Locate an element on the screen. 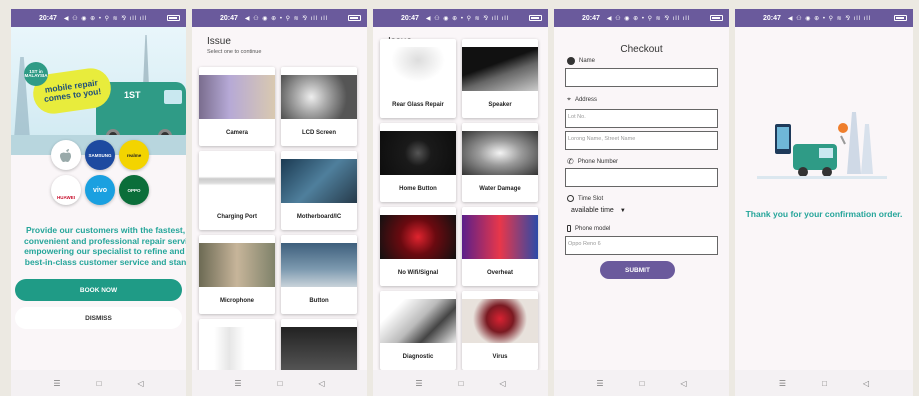 This screenshot has width=919, height=396. lcd-screen-image is located at coordinates (319, 97).